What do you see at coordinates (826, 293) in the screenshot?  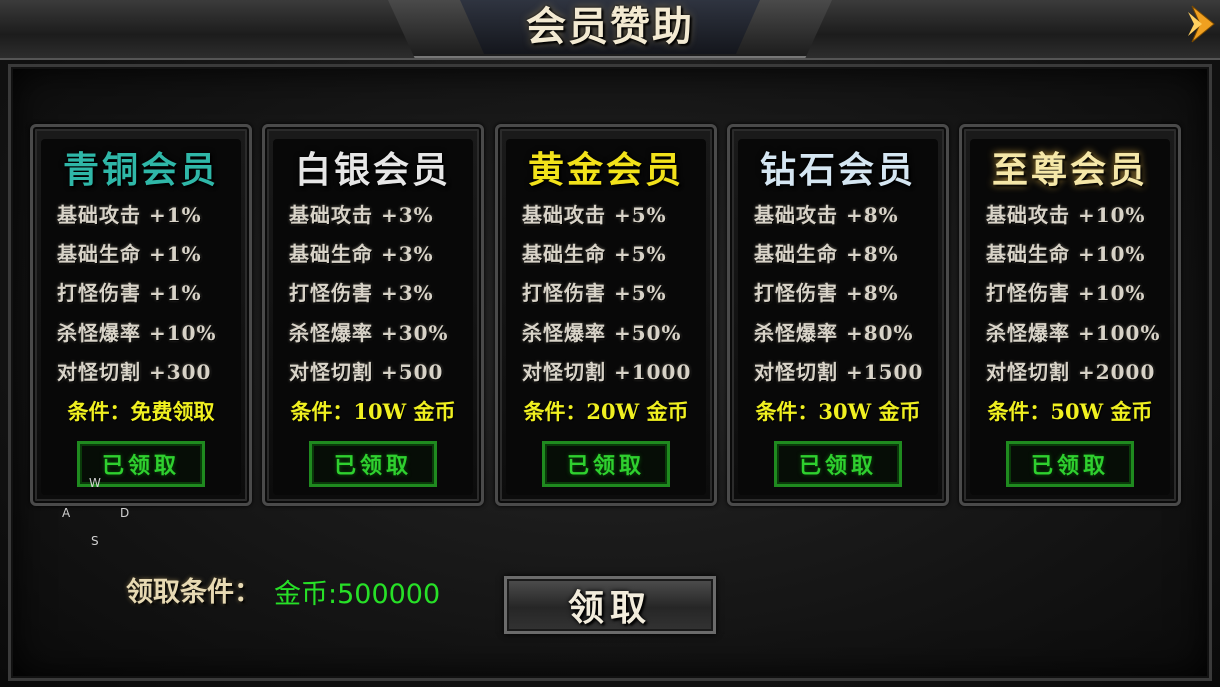 I see `tier-stat: 打怪伤害 +8%` at bounding box center [826, 293].